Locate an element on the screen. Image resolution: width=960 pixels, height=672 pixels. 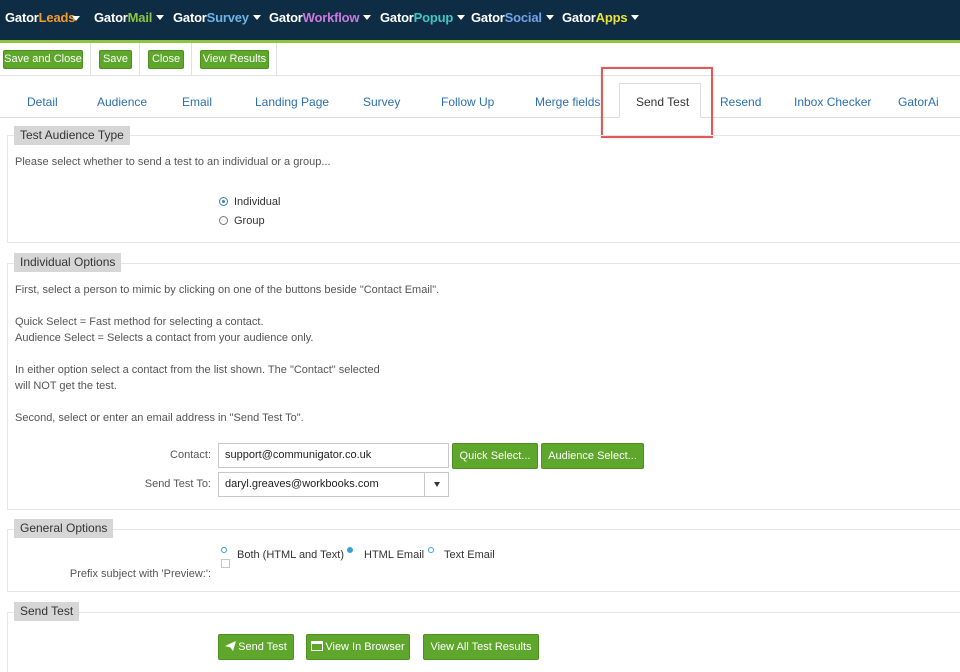
tab-landing-page: Landing Page is located at coordinates (292, 102).